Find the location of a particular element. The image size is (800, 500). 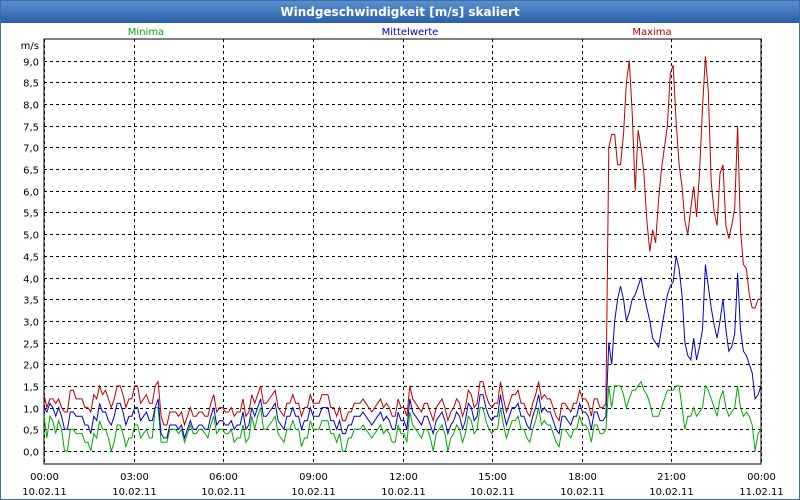

x-tick-time: 12:00 is located at coordinates (403, 477).